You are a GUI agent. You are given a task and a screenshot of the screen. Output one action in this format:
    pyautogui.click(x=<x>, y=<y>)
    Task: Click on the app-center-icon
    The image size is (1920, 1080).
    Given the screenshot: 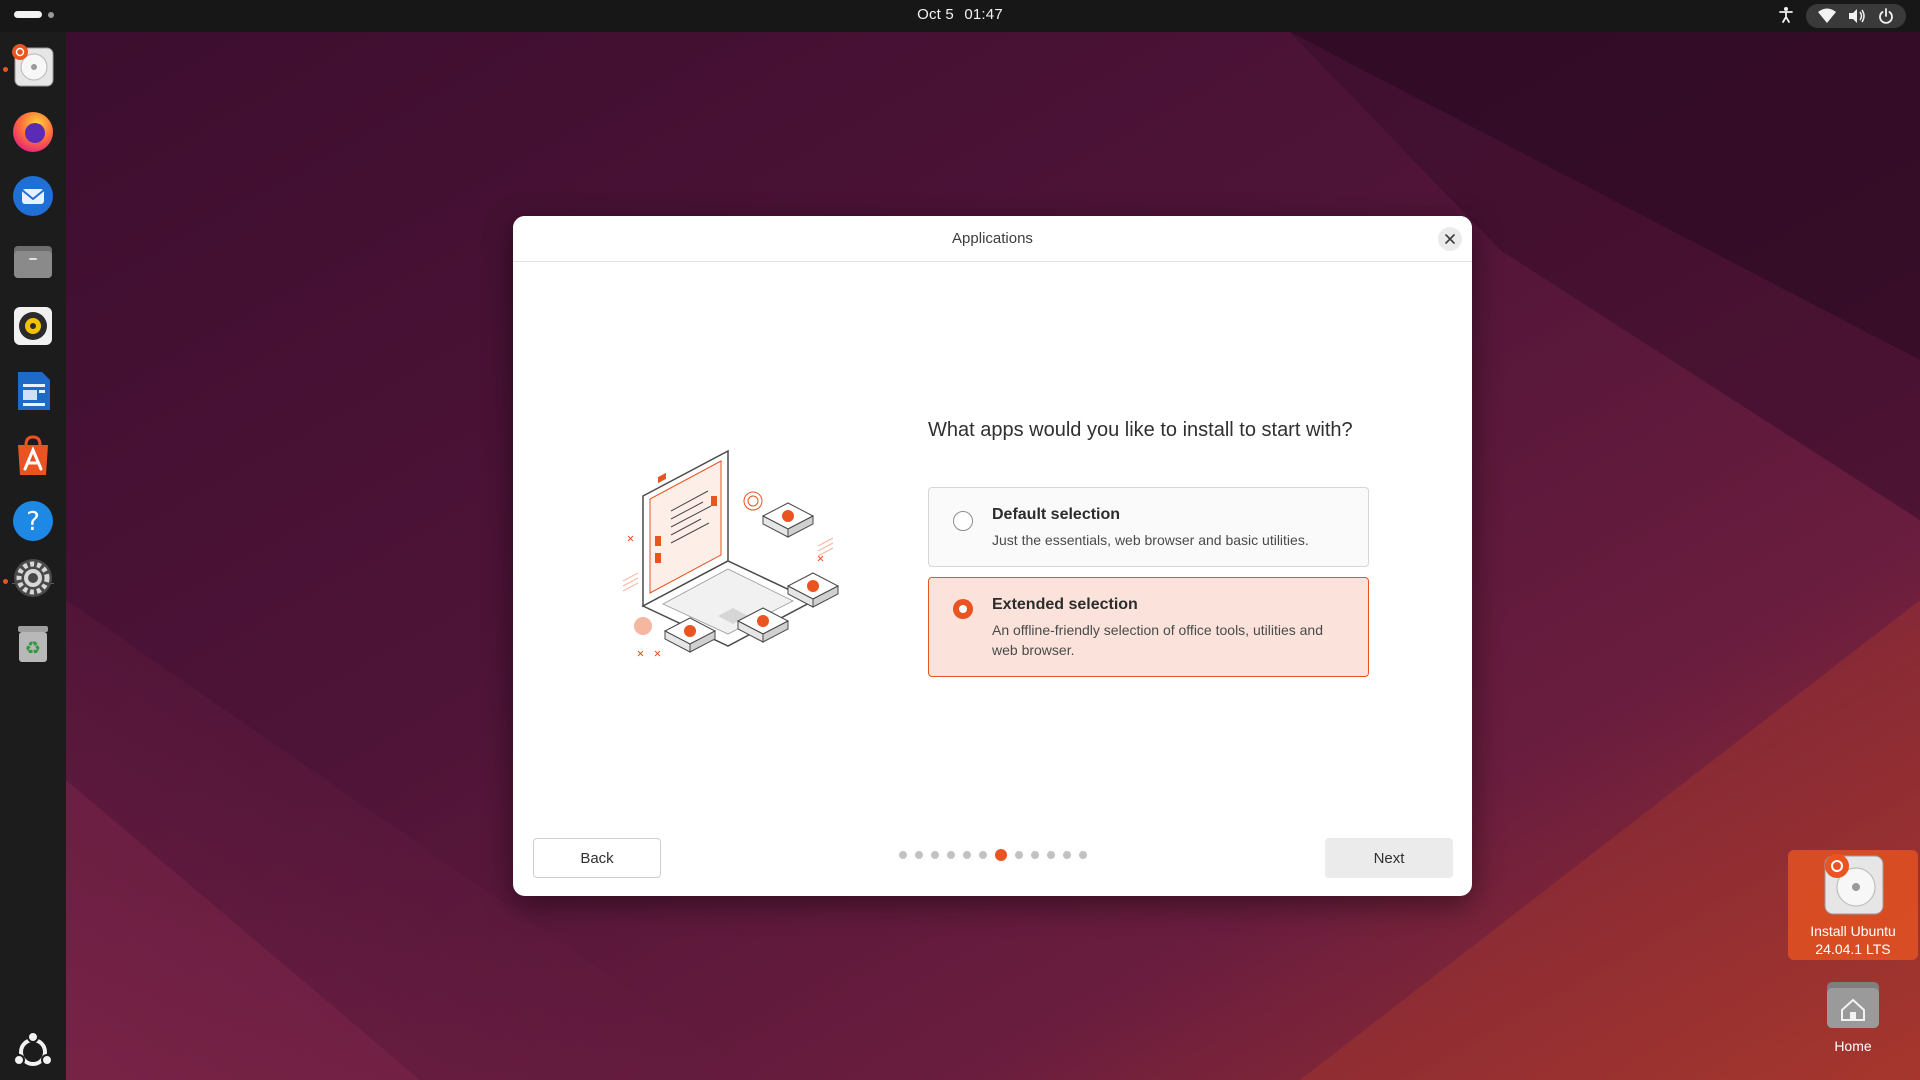 What is the action you would take?
    pyautogui.click(x=33, y=455)
    